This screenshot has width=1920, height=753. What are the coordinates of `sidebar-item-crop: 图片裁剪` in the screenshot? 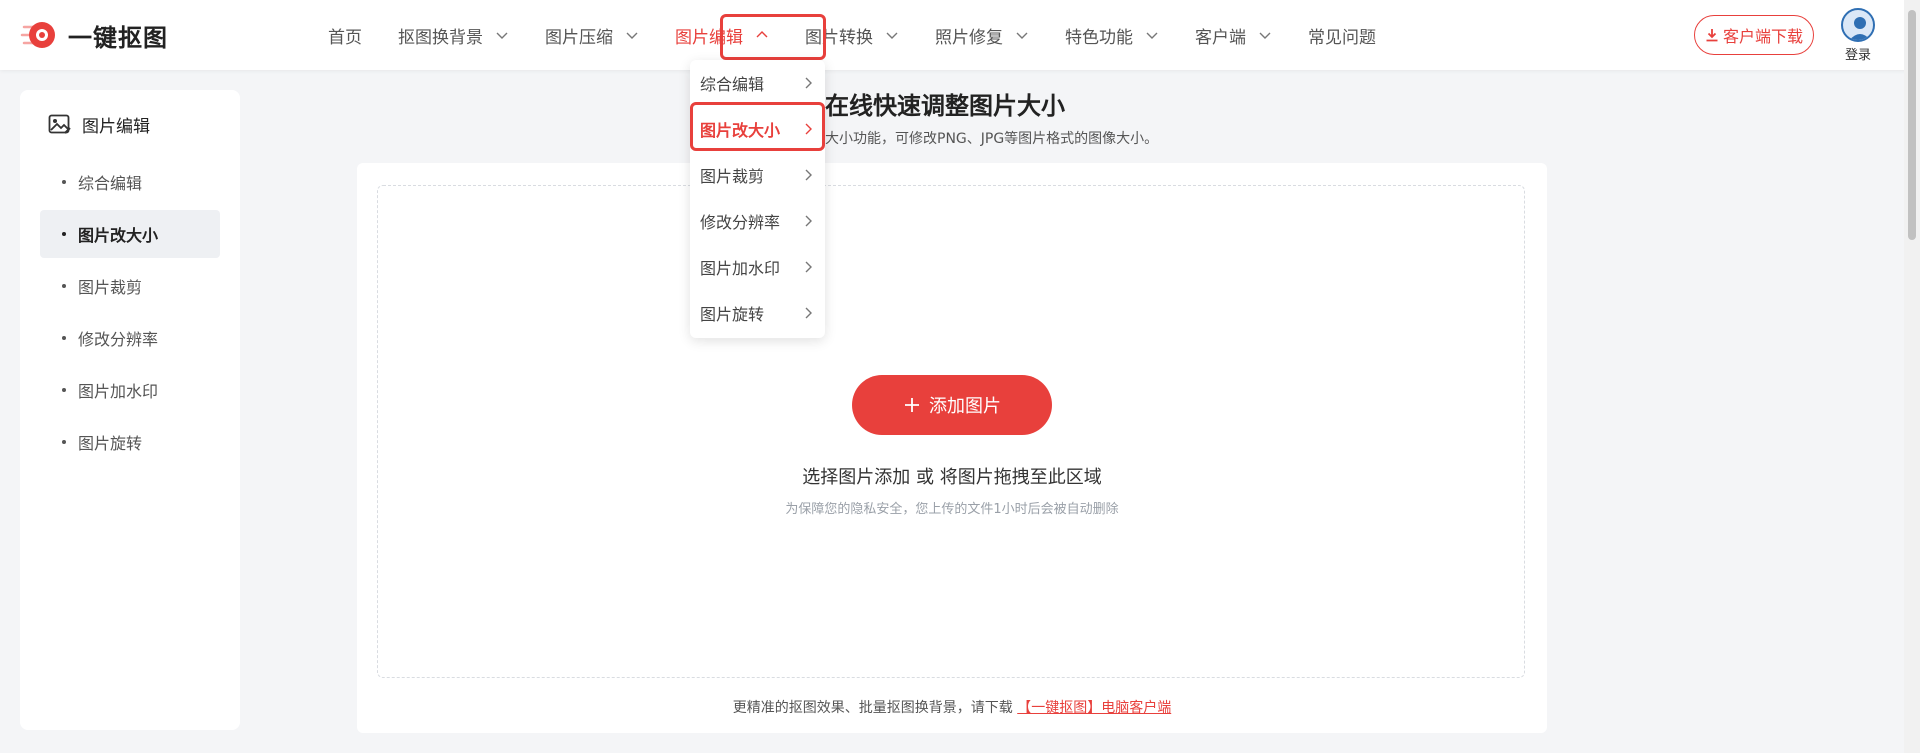 It's located at (130, 286).